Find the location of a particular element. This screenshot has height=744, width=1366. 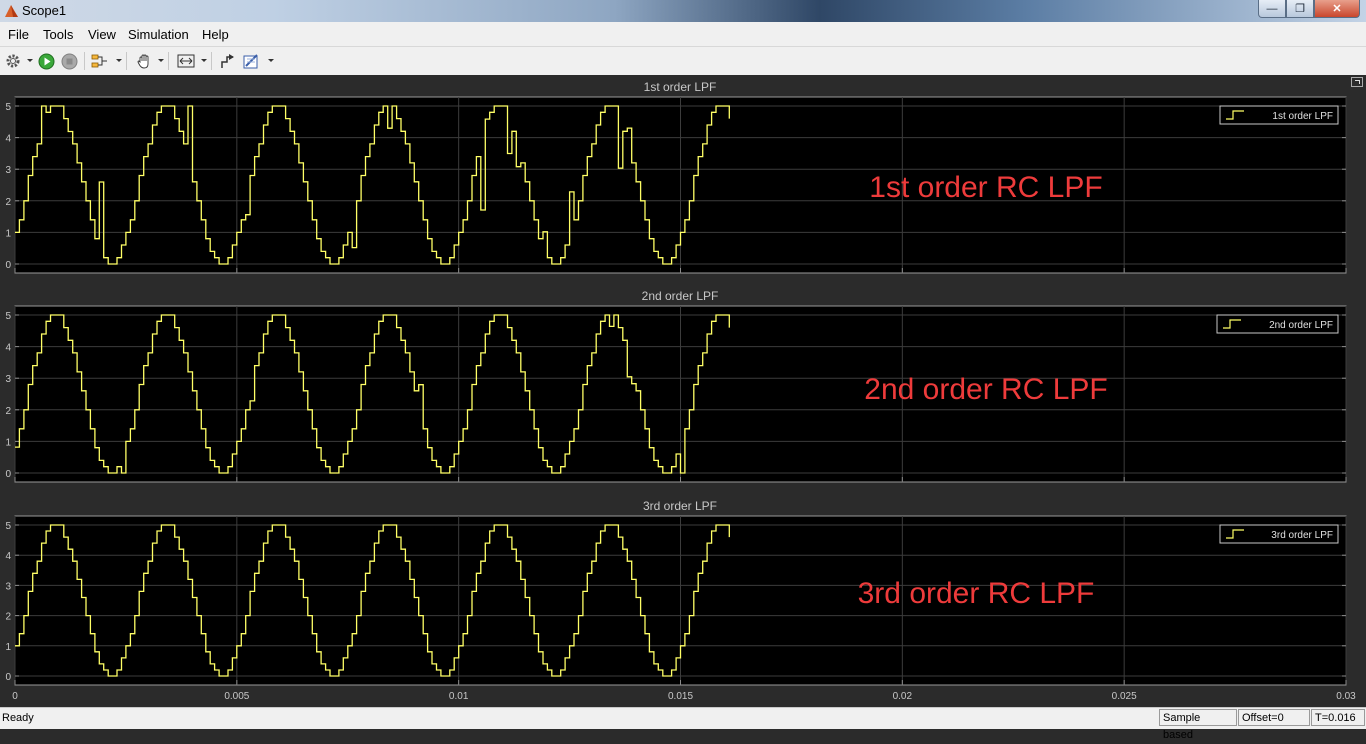

style-button is located at coordinates (228, 61).